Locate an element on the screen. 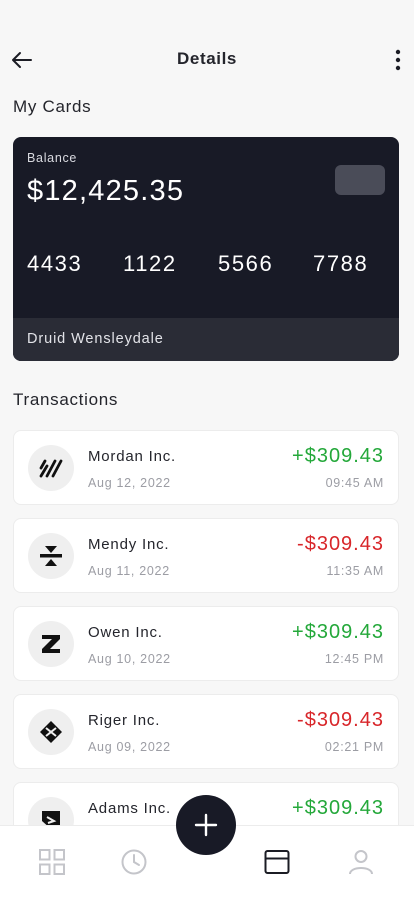 The width and height of the screenshot is (414, 898). transaction-name: Owen Inc. is located at coordinates (125, 632).